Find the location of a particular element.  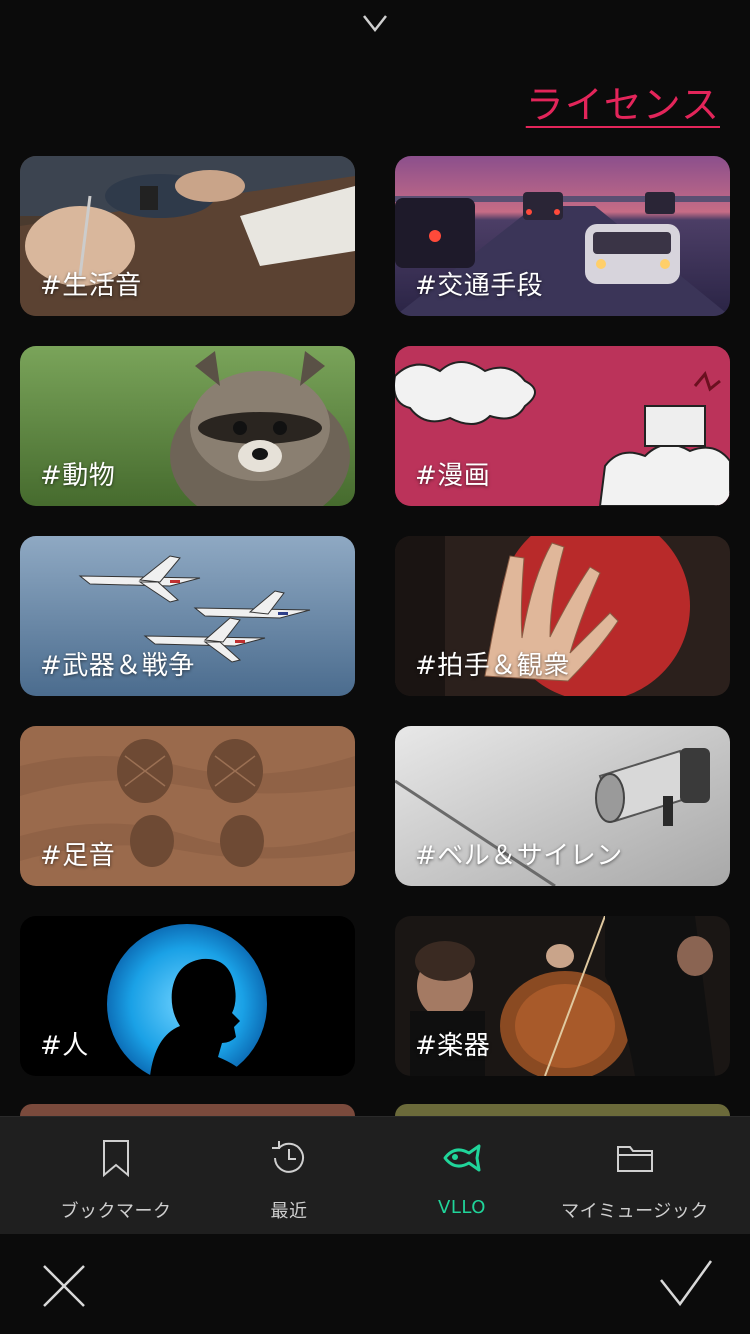

category-tile-applause-audience: #拍手＆観衆 is located at coordinates (562, 616).